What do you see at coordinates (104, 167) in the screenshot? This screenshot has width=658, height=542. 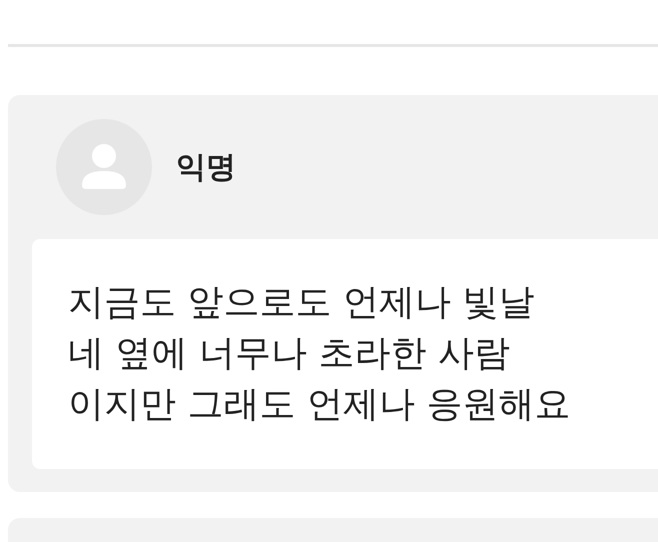 I see `avatar-icon` at bounding box center [104, 167].